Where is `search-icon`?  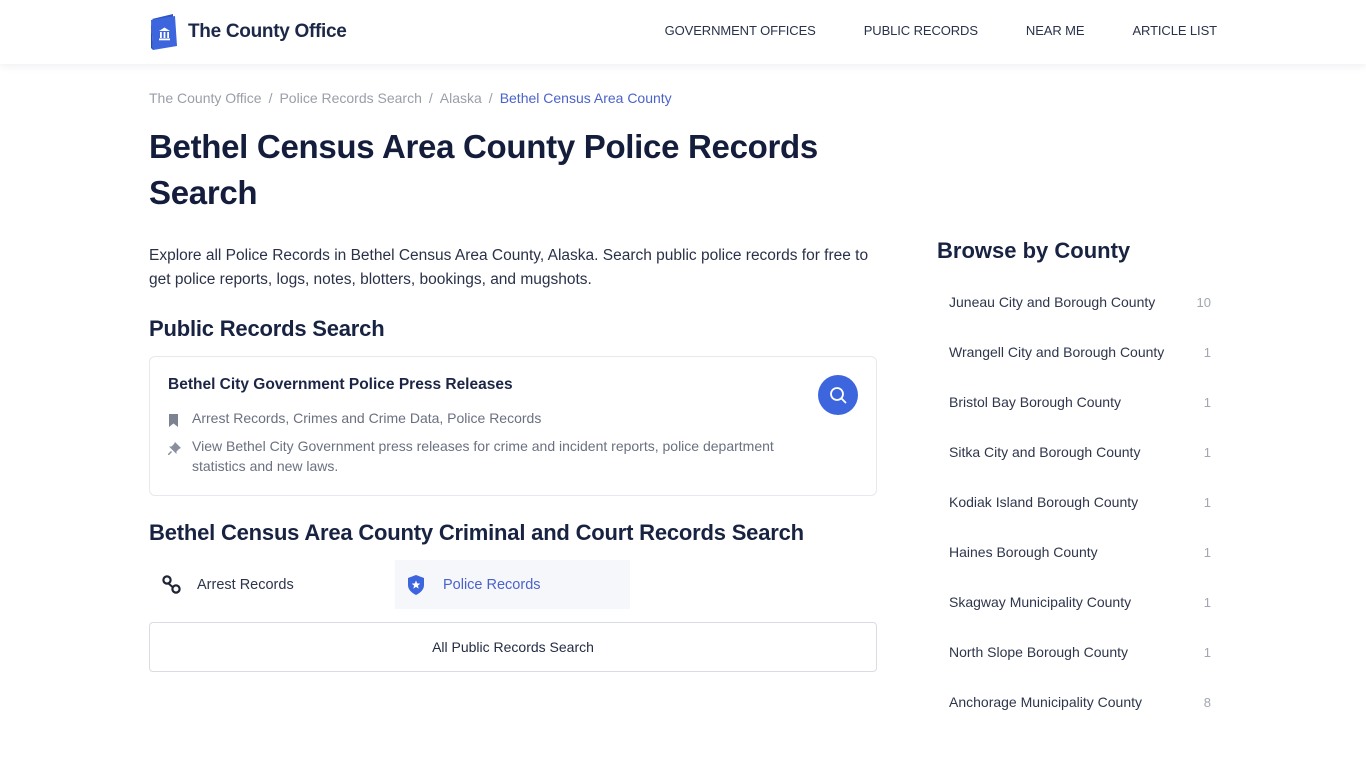
search-icon is located at coordinates (838, 395).